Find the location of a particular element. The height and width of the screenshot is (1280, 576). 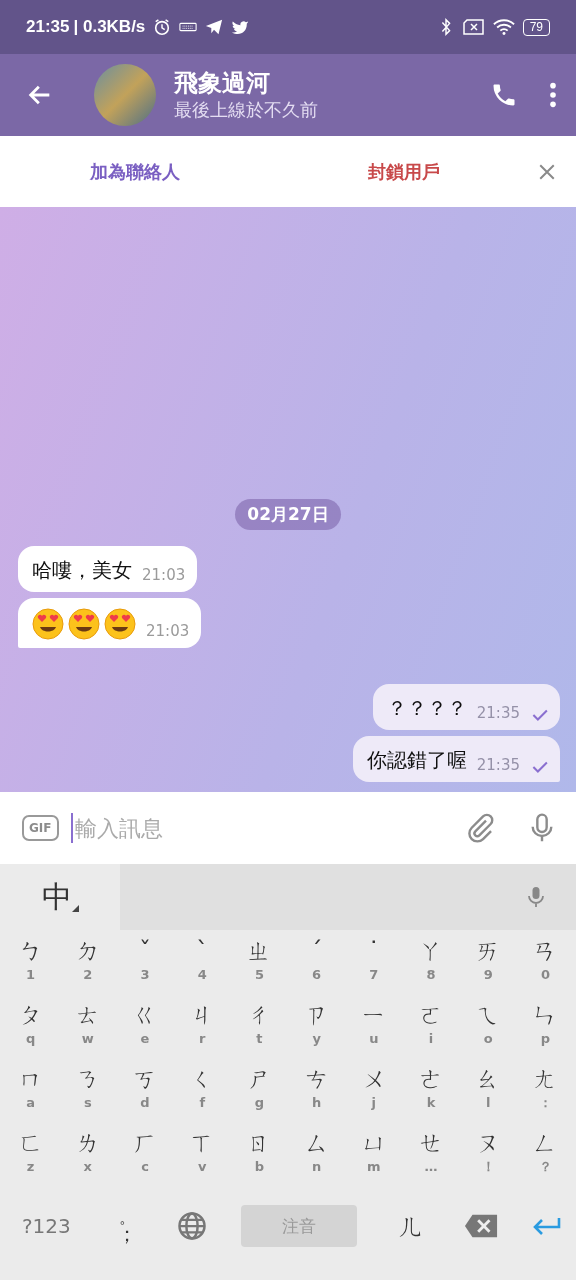

message-input-field: 輸入訊息 is located at coordinates (253, 828).